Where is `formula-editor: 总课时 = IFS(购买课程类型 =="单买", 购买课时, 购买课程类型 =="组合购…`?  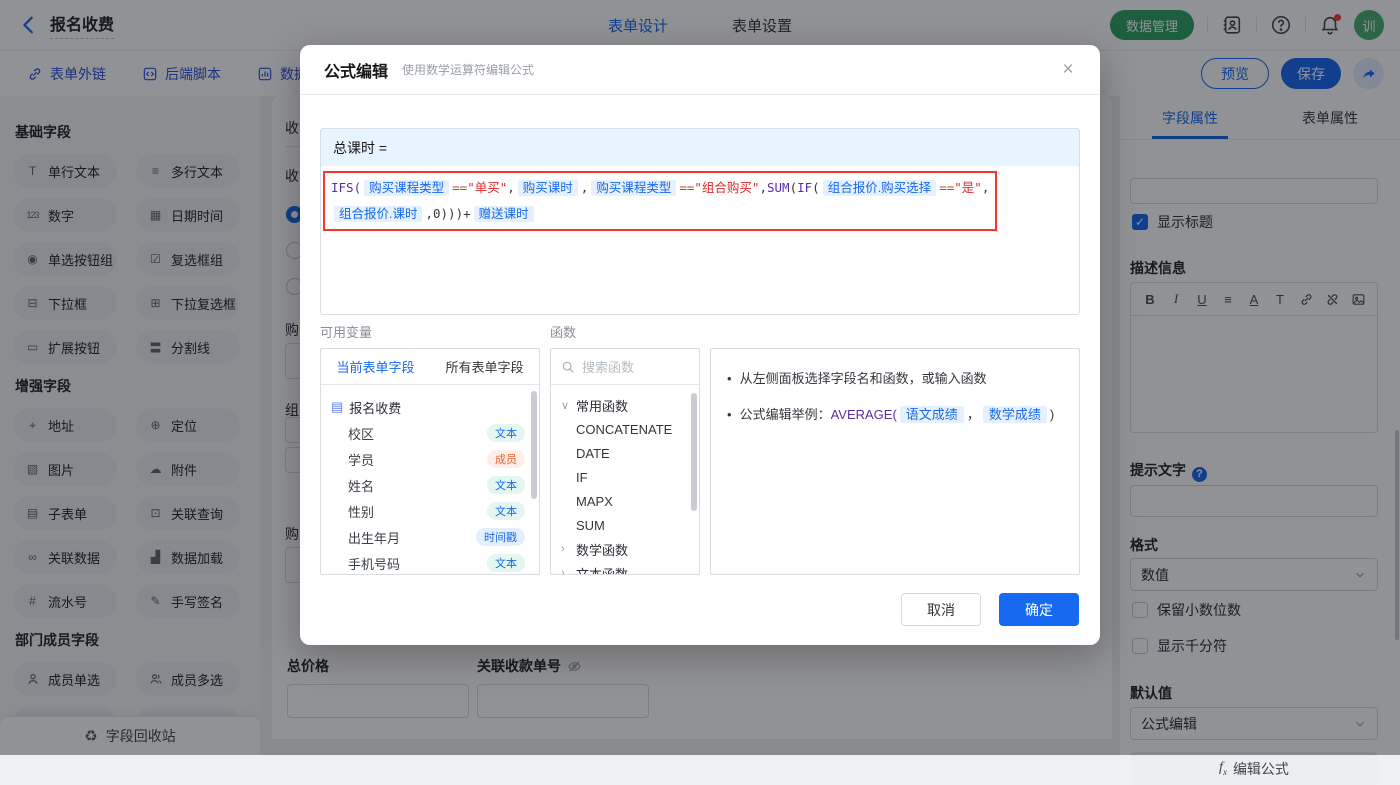 formula-editor: 总课时 = IFS(购买课程类型 =="单买", 购买课时, 购买课程类型 =="组合购… is located at coordinates (700, 221).